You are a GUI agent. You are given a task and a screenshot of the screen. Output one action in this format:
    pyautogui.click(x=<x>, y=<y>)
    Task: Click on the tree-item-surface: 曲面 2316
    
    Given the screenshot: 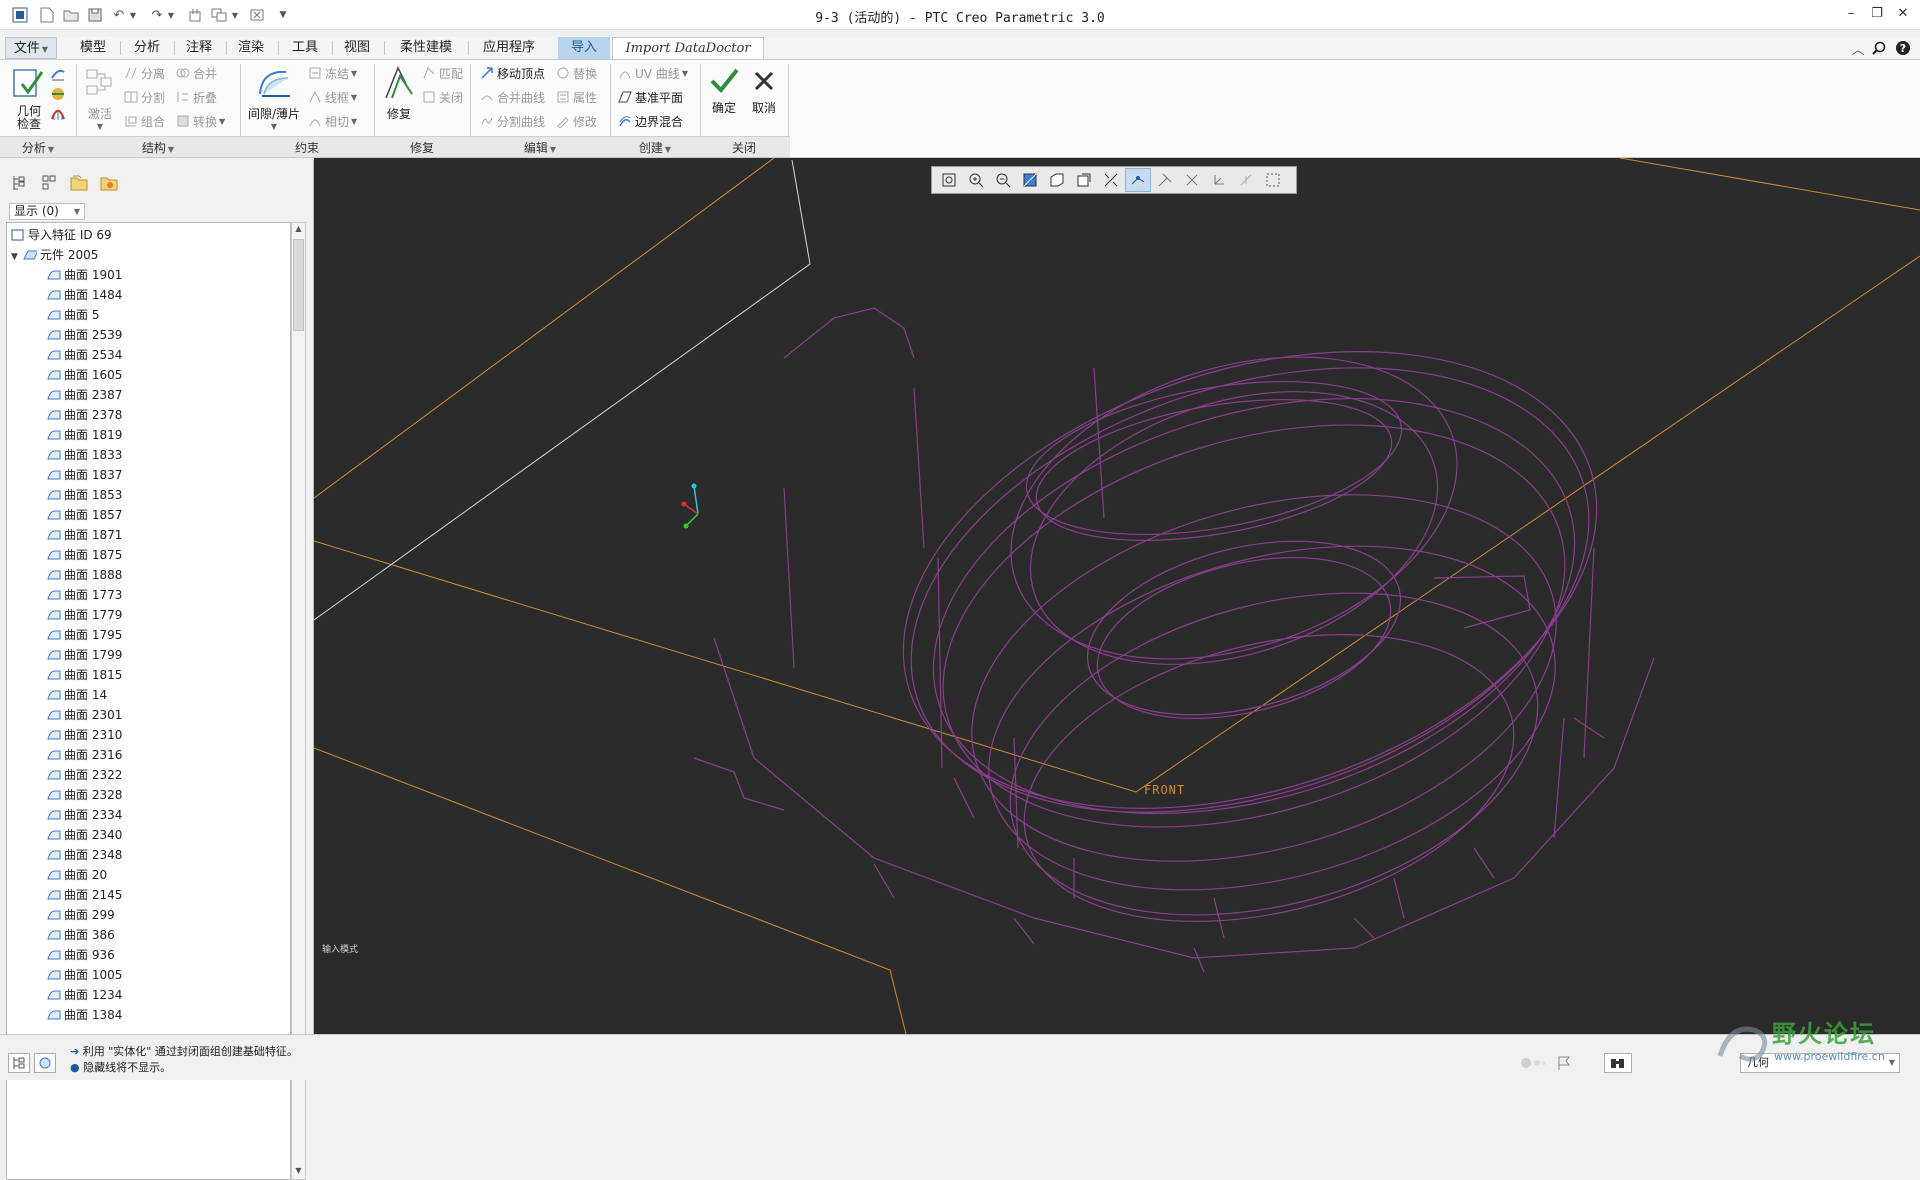 What is the action you would take?
    pyautogui.click(x=84, y=755)
    